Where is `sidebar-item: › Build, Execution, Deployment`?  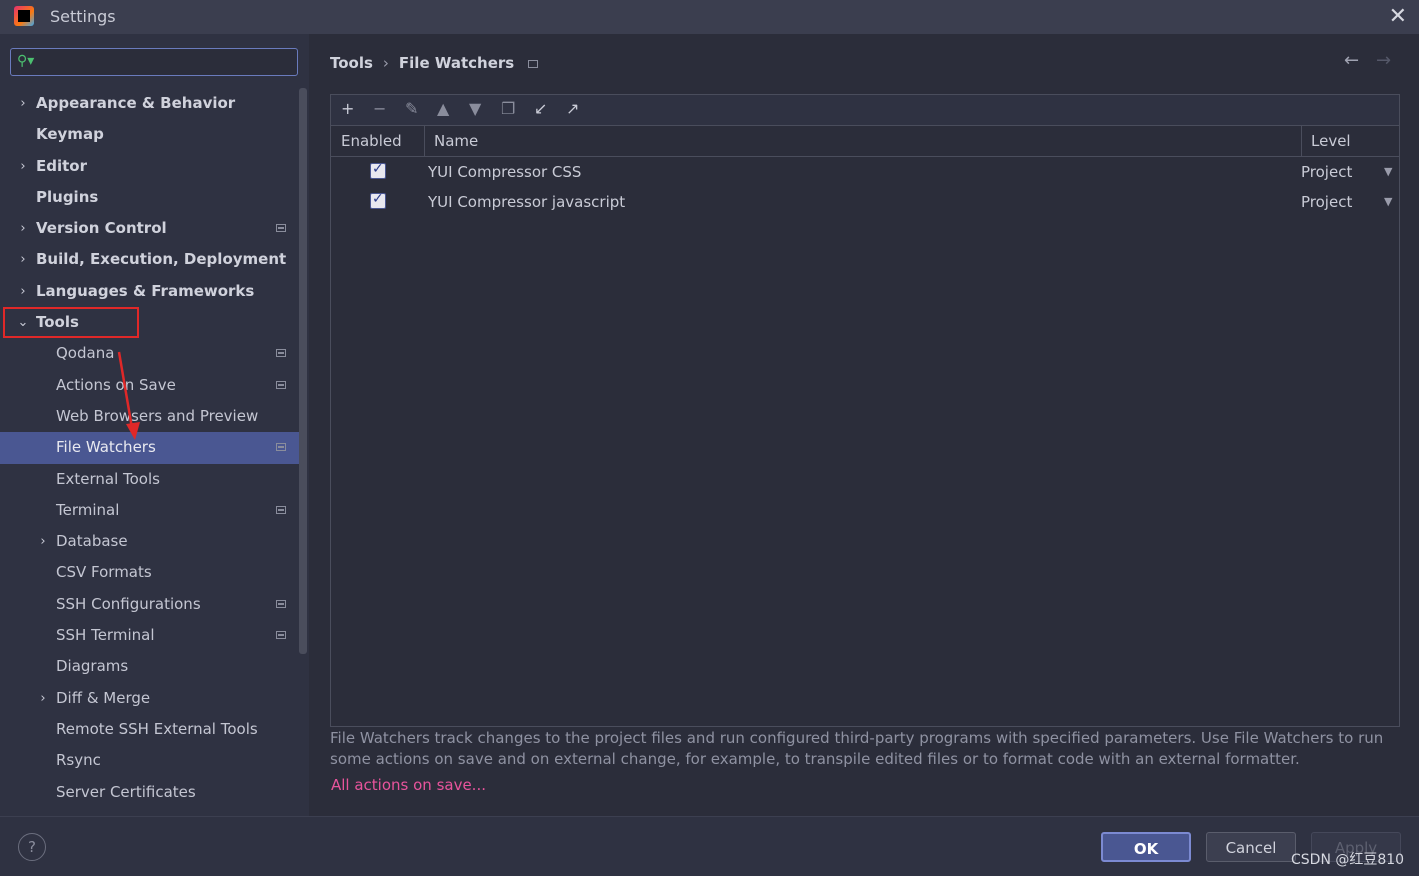
sidebar-item: › Build, Execution, Deployment is located at coordinates (150, 259).